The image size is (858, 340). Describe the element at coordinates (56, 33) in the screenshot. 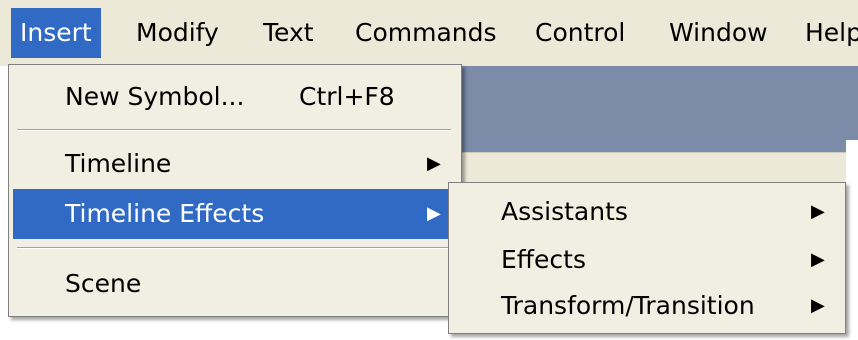

I see `menu-insert: Insert` at that location.